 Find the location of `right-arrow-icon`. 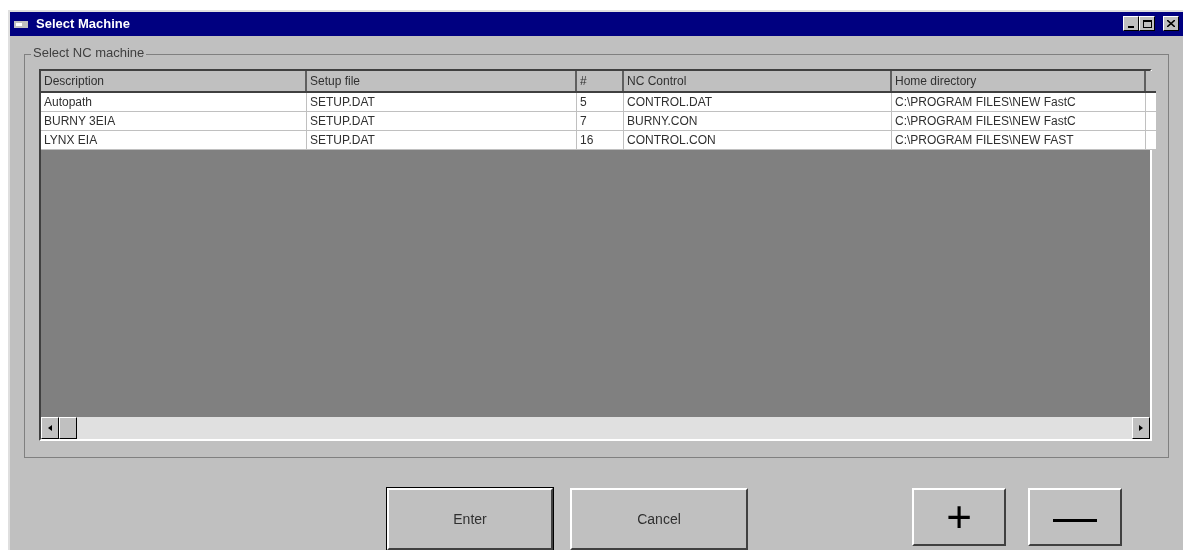

right-arrow-icon is located at coordinates (1141, 427).